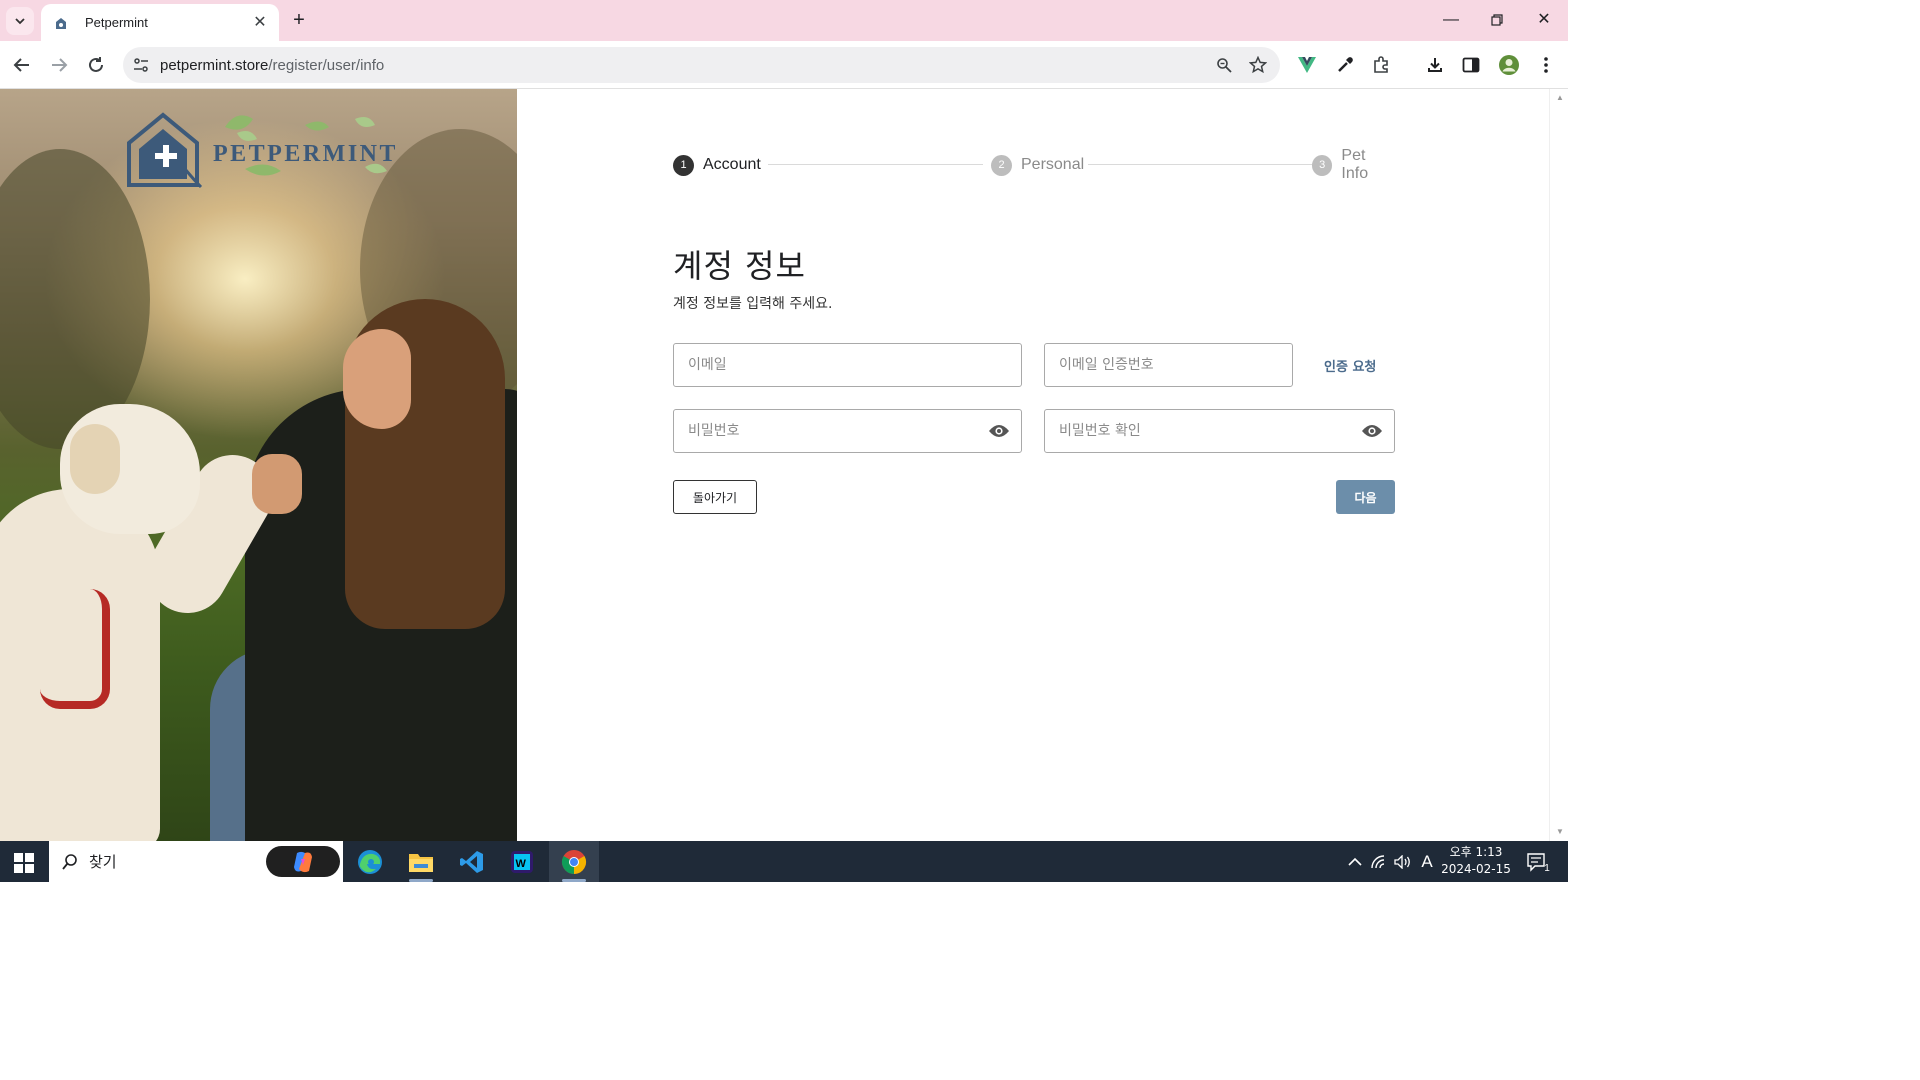 The image size is (1920, 1080). I want to click on tab-search-button, so click(20, 21).